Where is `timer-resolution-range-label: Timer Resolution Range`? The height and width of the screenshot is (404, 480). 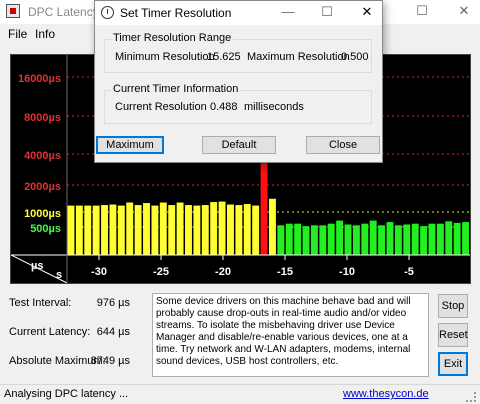 timer-resolution-range-label: Timer Resolution Range is located at coordinates (172, 38).